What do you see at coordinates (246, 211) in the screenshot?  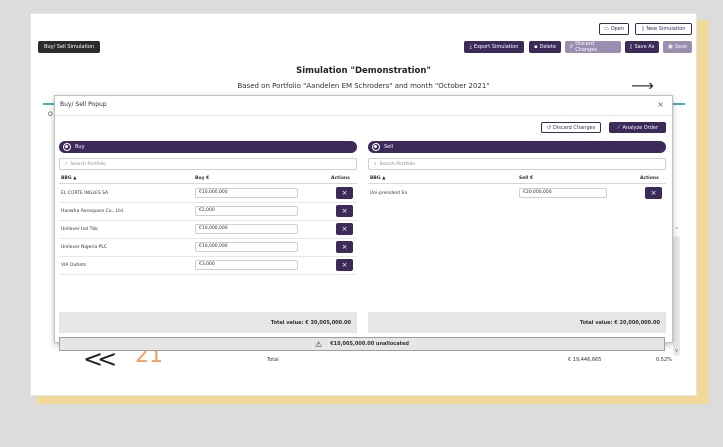 I see `buy-amount-input: €2,000` at bounding box center [246, 211].